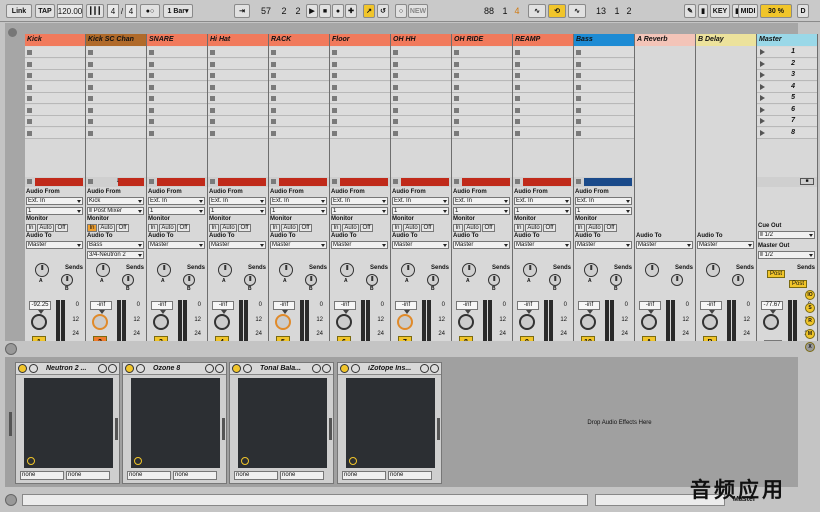  What do you see at coordinates (209, 368) in the screenshot?
I see `device-menu-icon` at bounding box center [209, 368].